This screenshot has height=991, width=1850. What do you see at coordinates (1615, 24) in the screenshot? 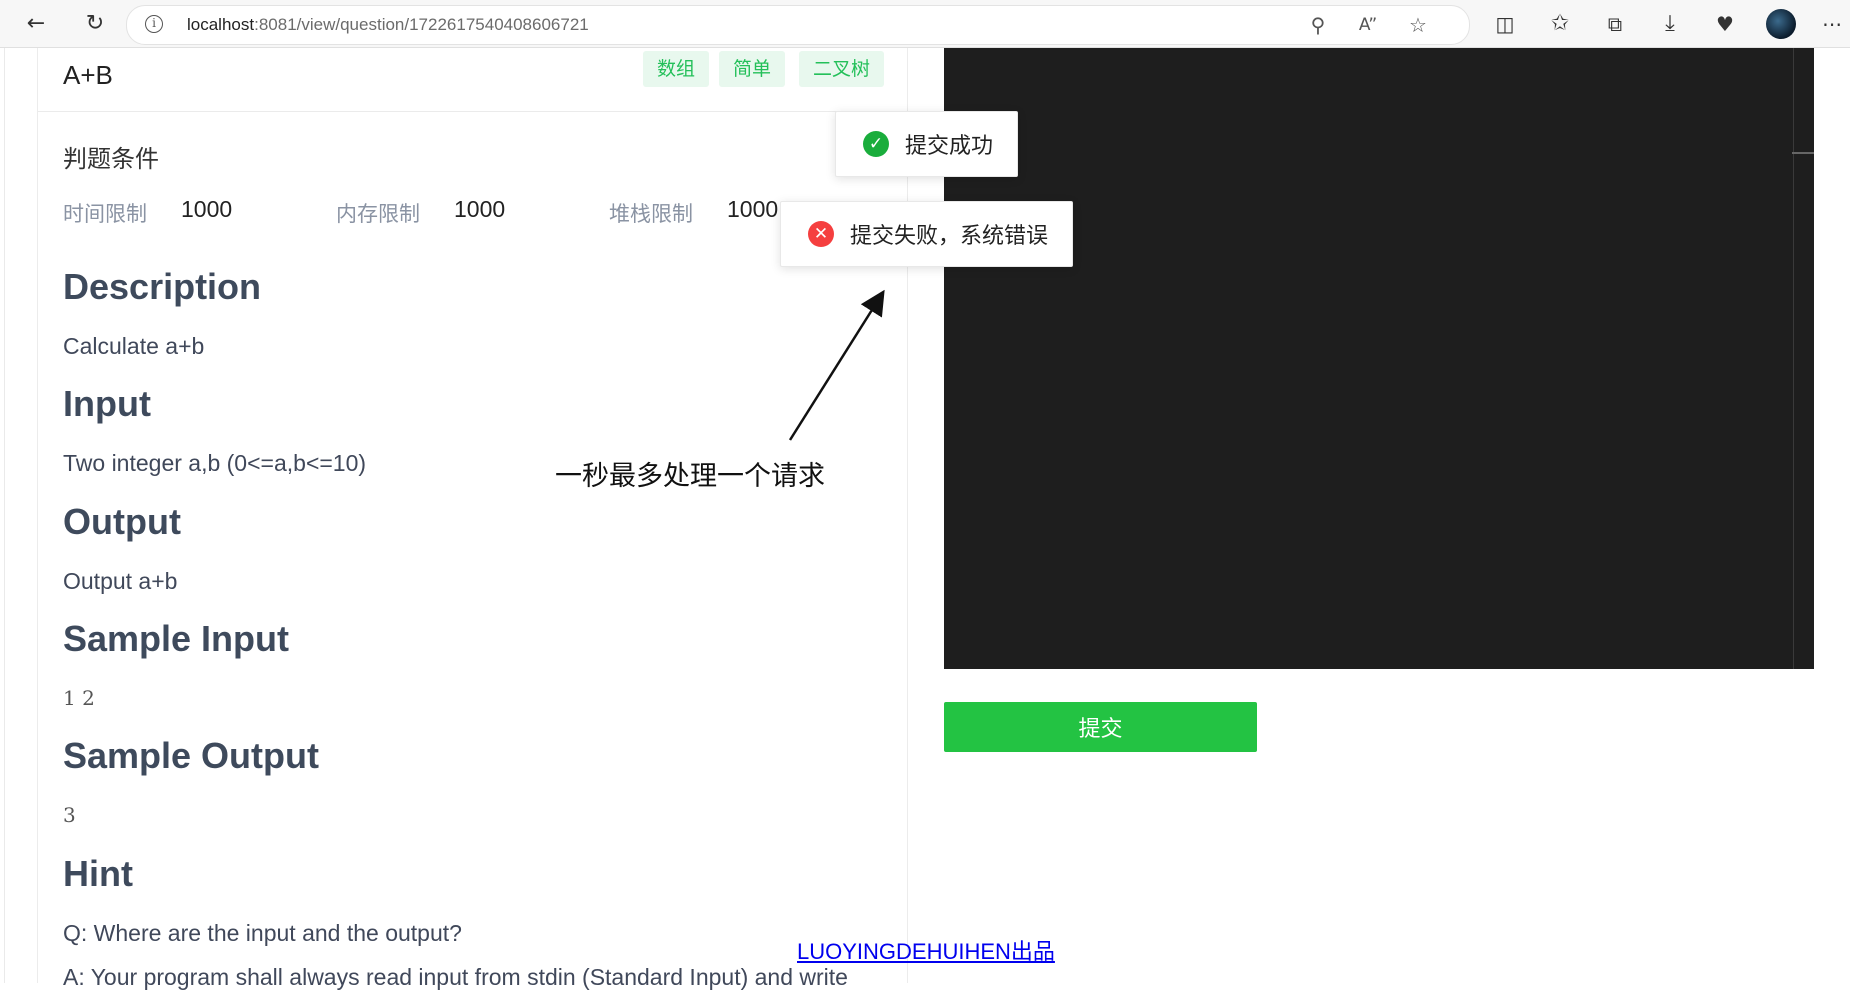
I see `collections-icon: ⧉` at bounding box center [1615, 24].